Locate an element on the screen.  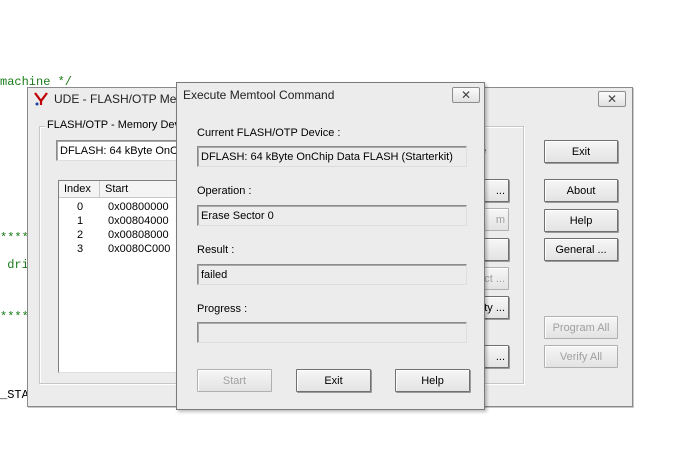
ude-window-title: UDE - FLASH/OTP Mem is located at coordinates (120, 99).